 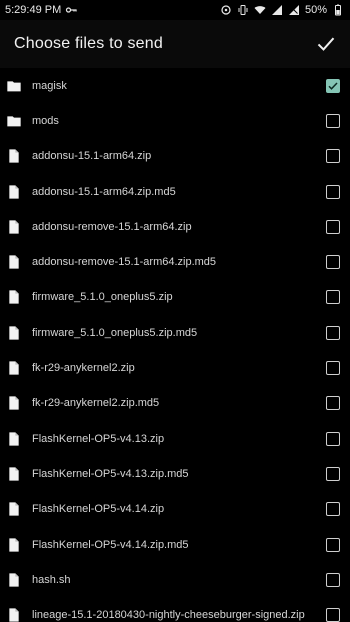 What do you see at coordinates (33, 10) in the screenshot?
I see `status-time: 5:29:49 PM` at bounding box center [33, 10].